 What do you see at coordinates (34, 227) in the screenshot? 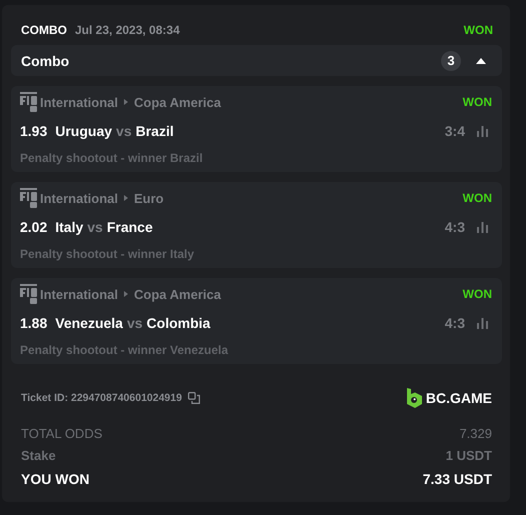
I see `odds: 2.02` at bounding box center [34, 227].